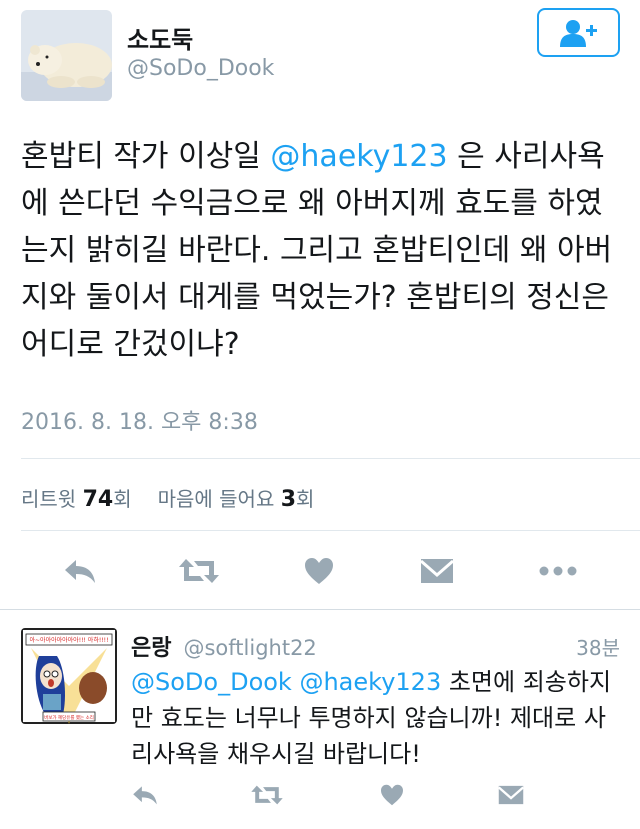  I want to click on cartoon-avatar-image: 아~아아아아아아아!!! 아하!!!! 버보가 혜당유를 했는 소리, so click(69, 676).